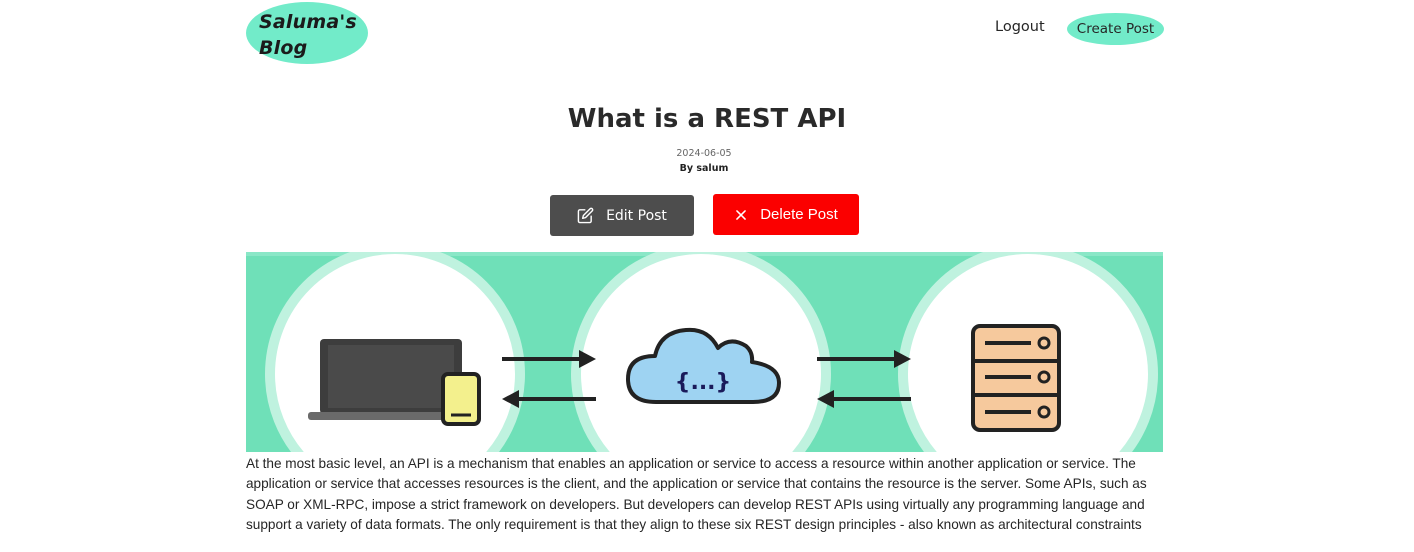 This screenshot has height=552, width=1414. I want to click on logout-link: Logout, so click(1020, 27).